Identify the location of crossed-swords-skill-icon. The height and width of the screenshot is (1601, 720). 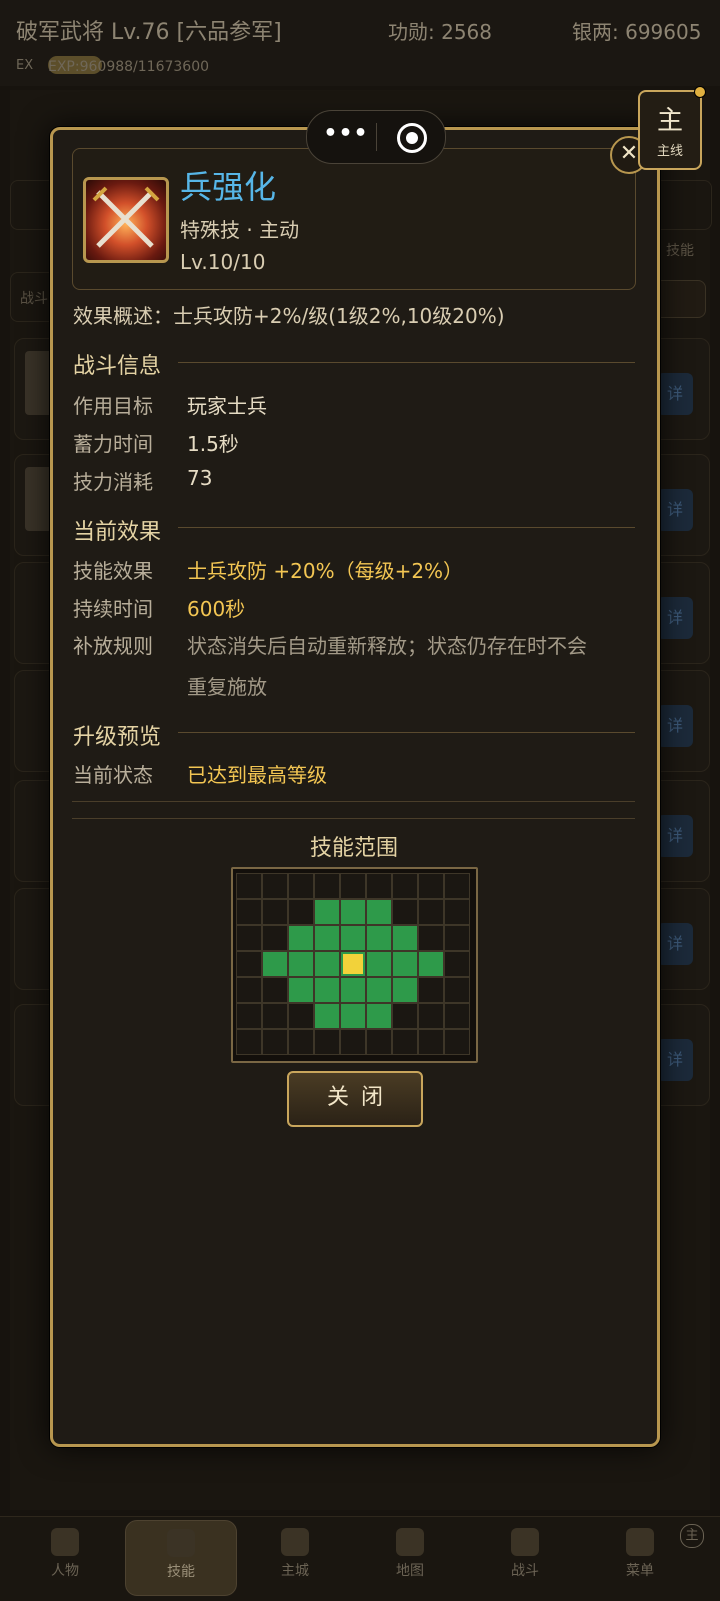
(126, 220).